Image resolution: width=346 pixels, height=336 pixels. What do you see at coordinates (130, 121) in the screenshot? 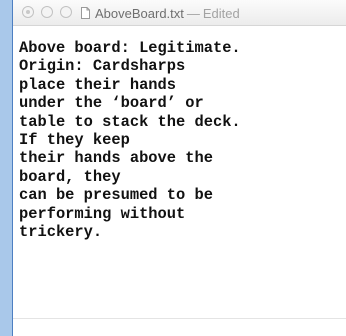
I see `text-line: table to stack the deck.` at bounding box center [130, 121].